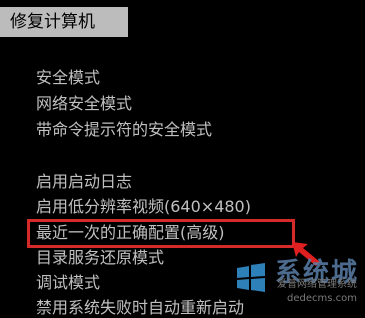 The width and height of the screenshot is (365, 318). Describe the element at coordinates (68, 283) in the screenshot. I see `menu-item-debugging-mode: 调试模式` at that location.